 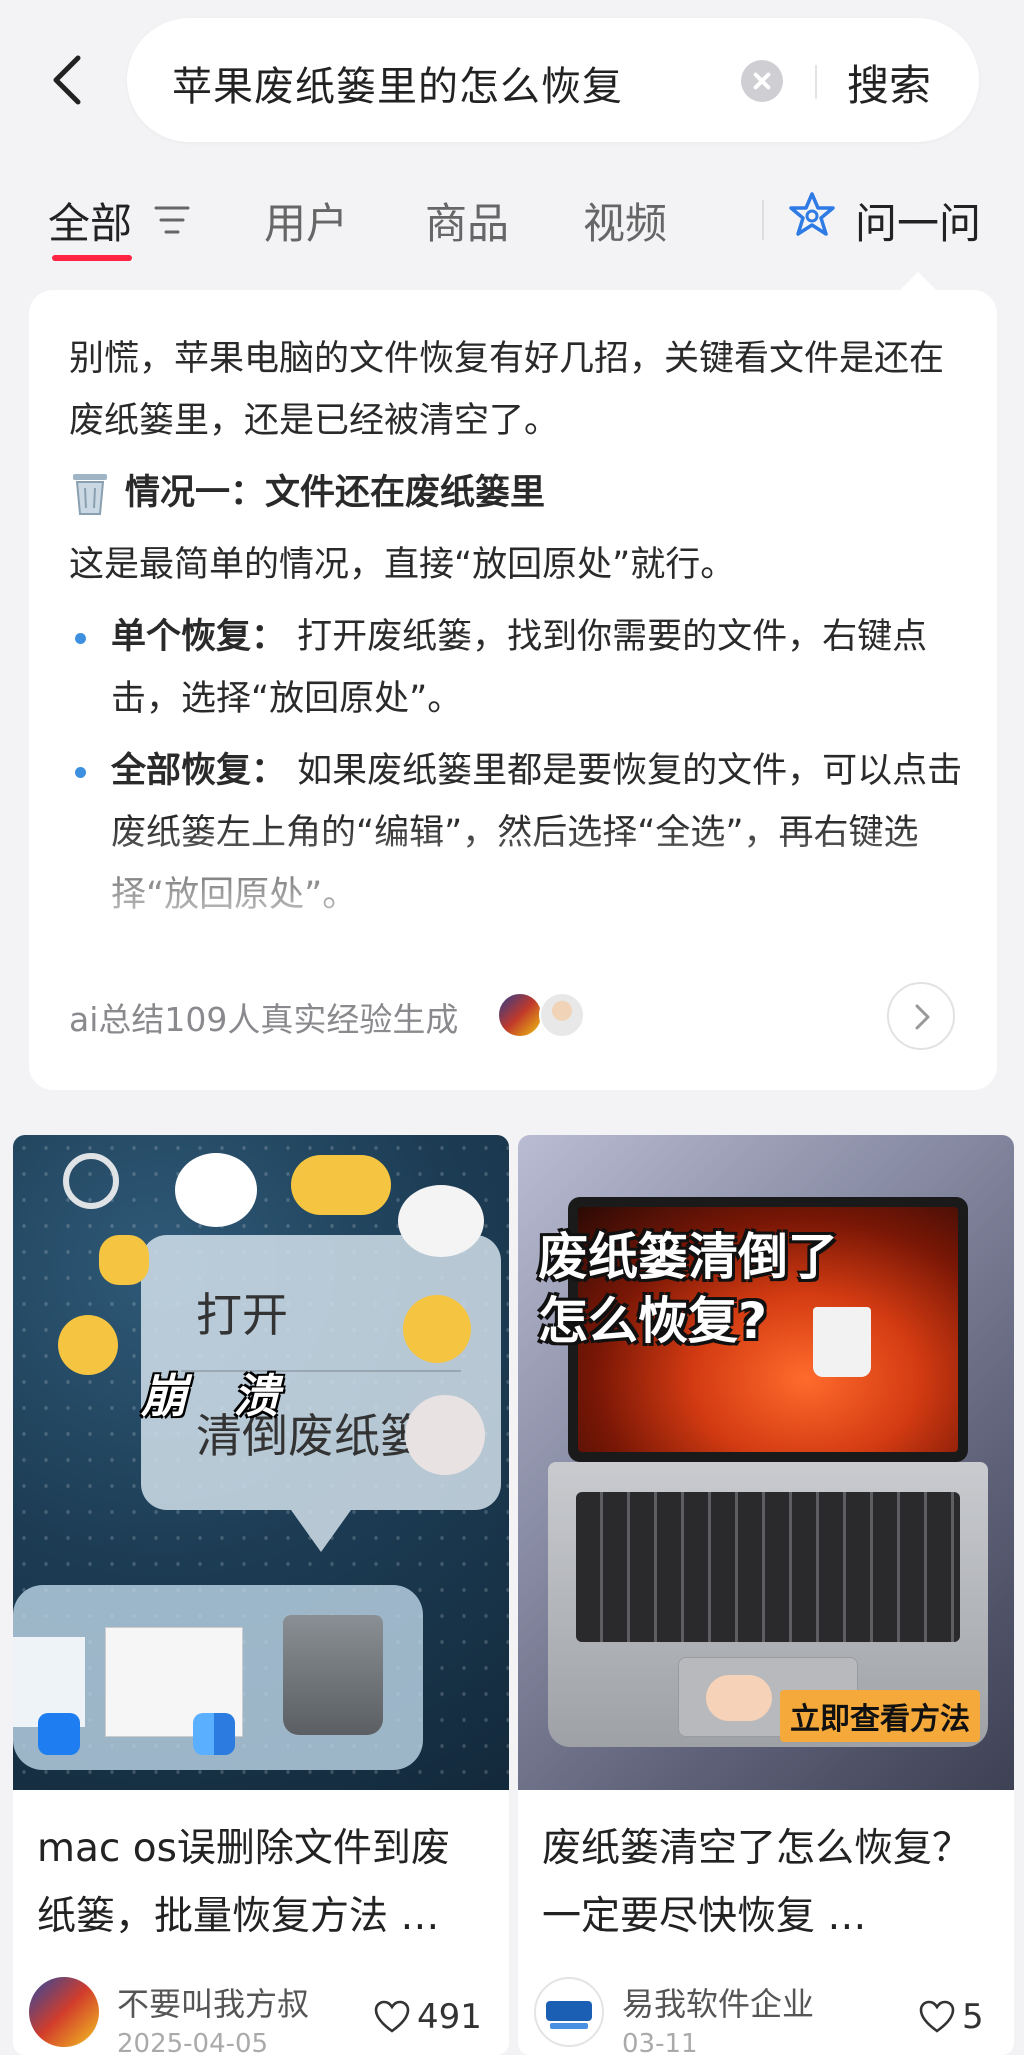 I want to click on thumbnail-cta-label: 立即查看方法, so click(x=880, y=1716).